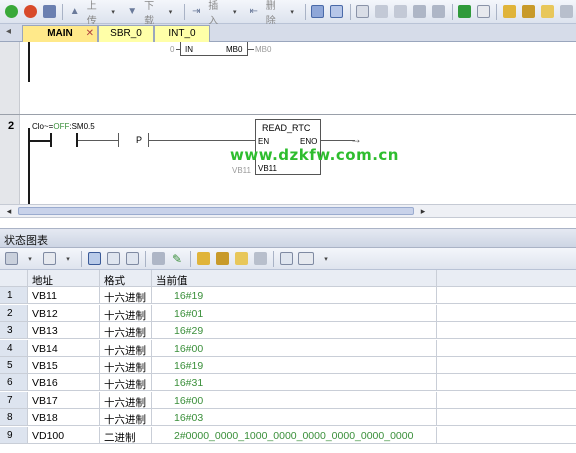 This screenshot has height=453, width=576. Describe the element at coordinates (90, 33) in the screenshot. I see `close-icon: ✕` at that location.